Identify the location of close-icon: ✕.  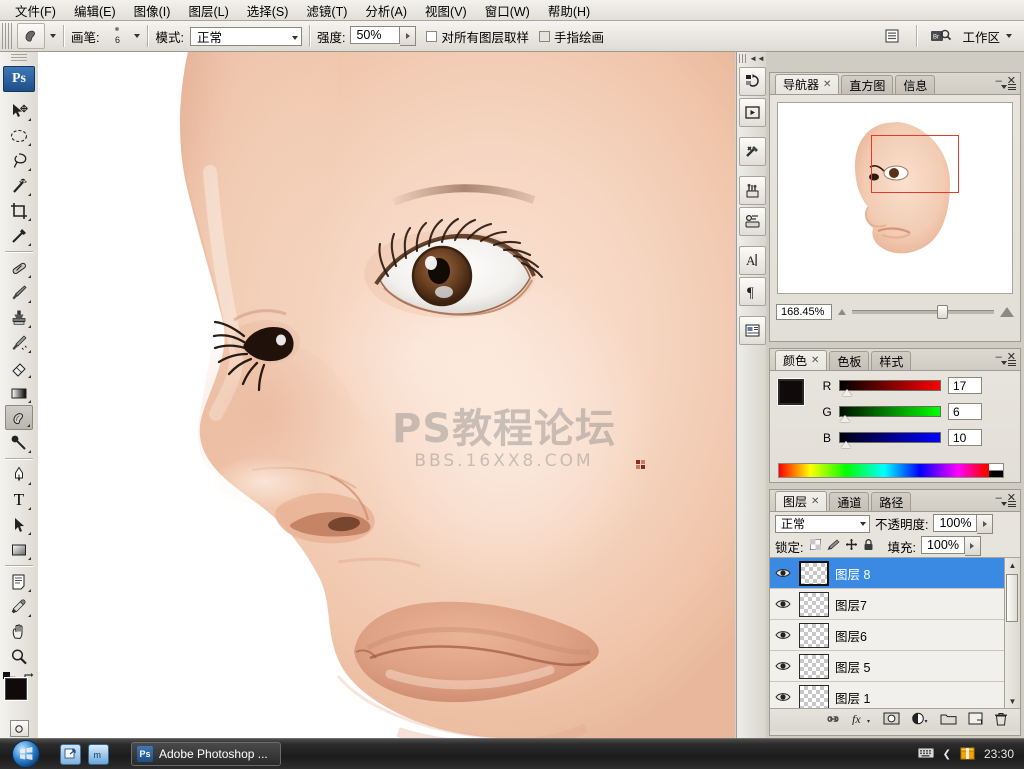
(827, 84).